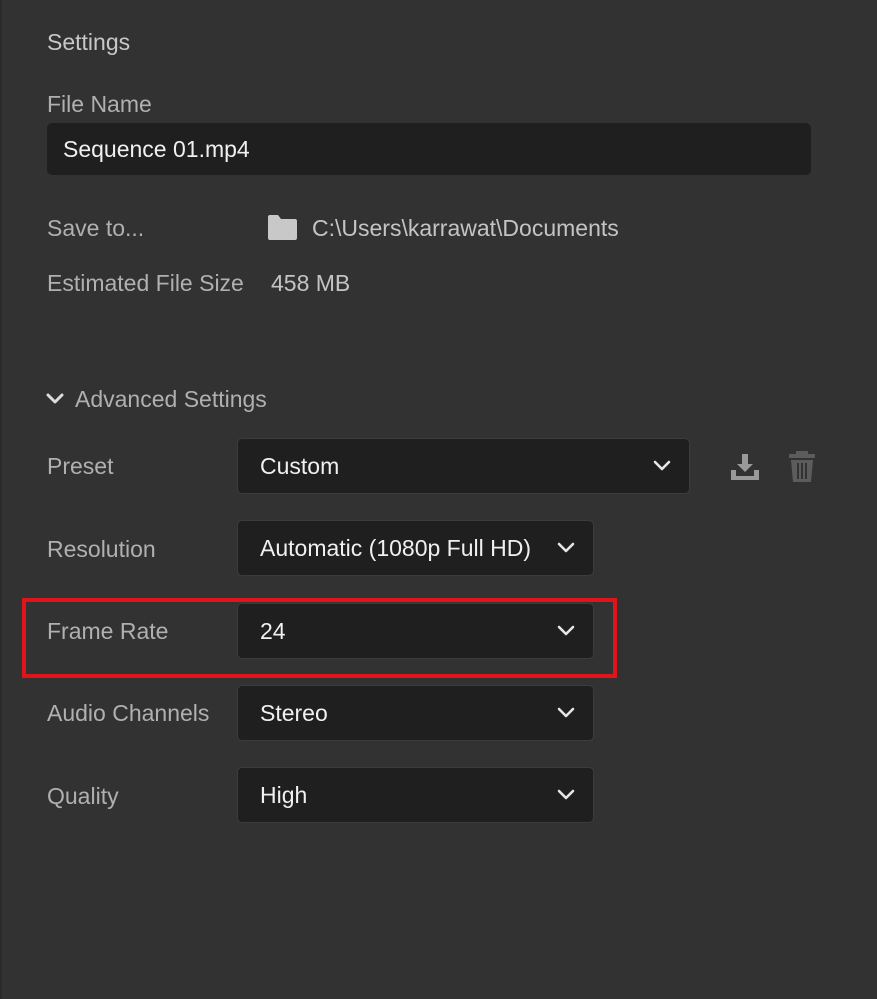 This screenshot has height=999, width=877. What do you see at coordinates (128, 713) in the screenshot?
I see `audio-channels-label: Audio Channels` at bounding box center [128, 713].